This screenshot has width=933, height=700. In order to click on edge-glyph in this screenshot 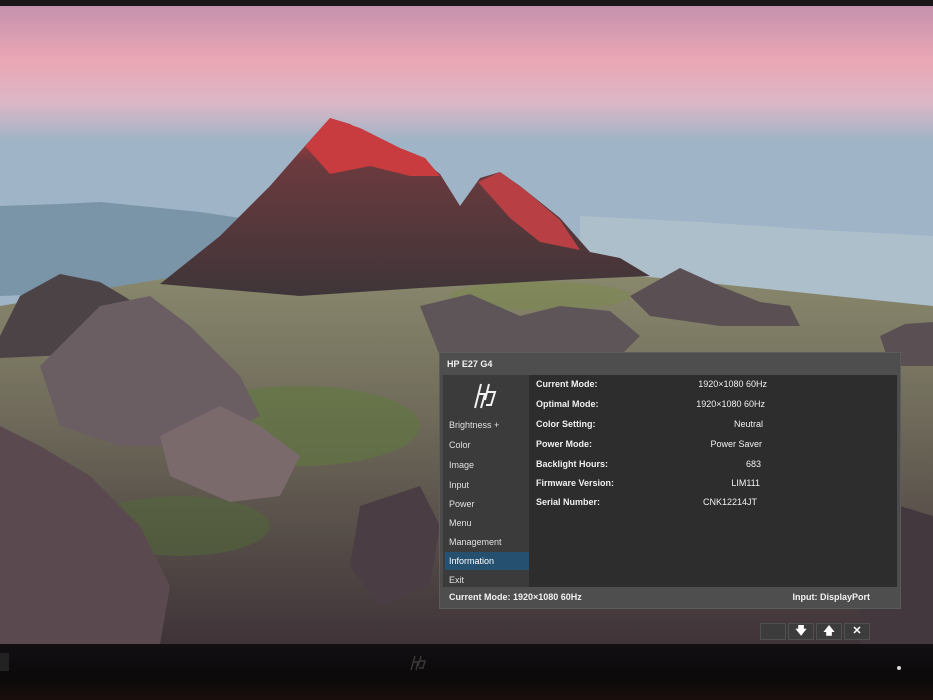, I will do `click(4, 662)`.